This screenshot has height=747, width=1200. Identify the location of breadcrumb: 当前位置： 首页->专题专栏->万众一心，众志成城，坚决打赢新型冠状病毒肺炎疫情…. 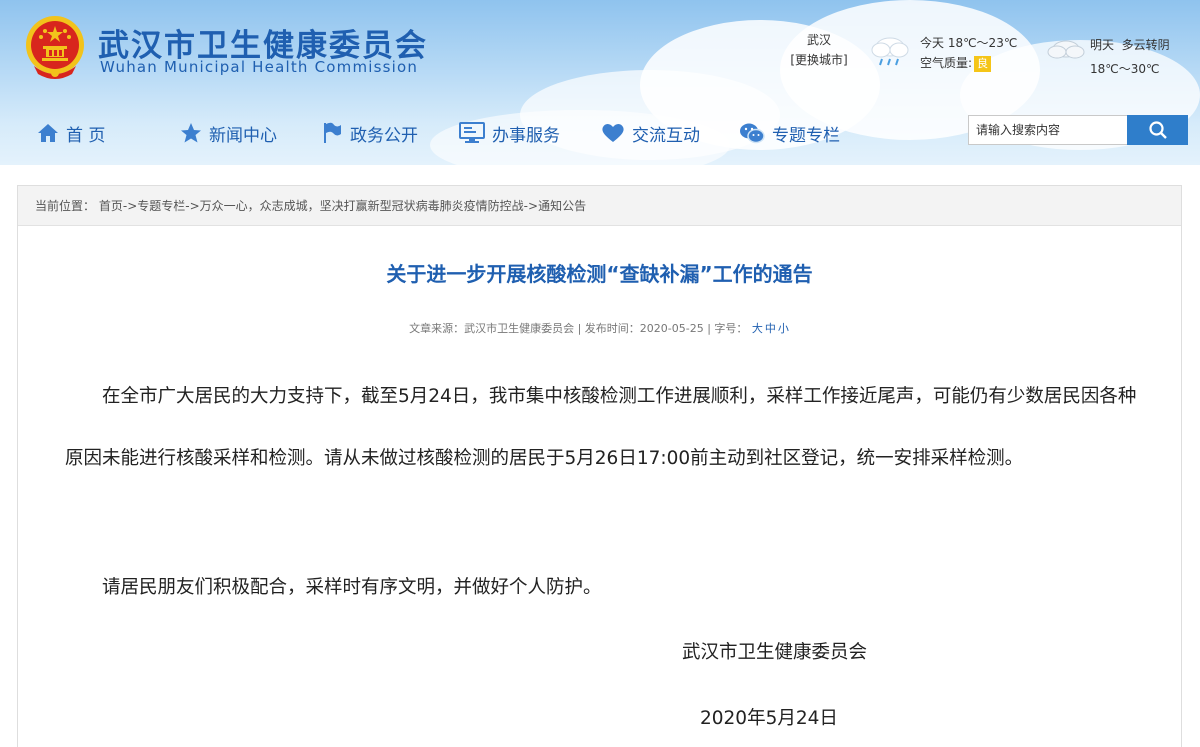
(599, 206).